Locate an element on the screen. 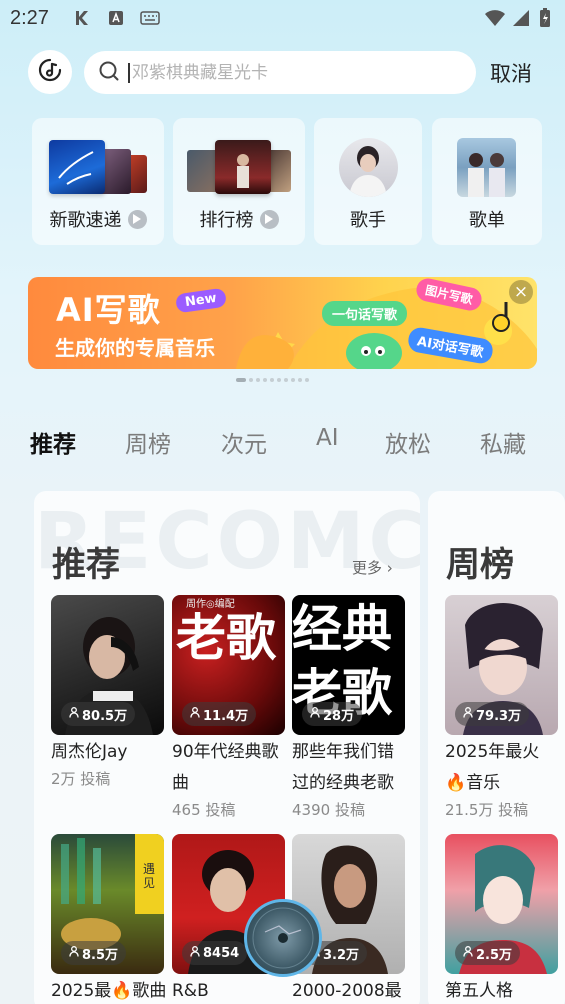 The height and width of the screenshot is (1004, 565). close-icon: × is located at coordinates (521, 292).